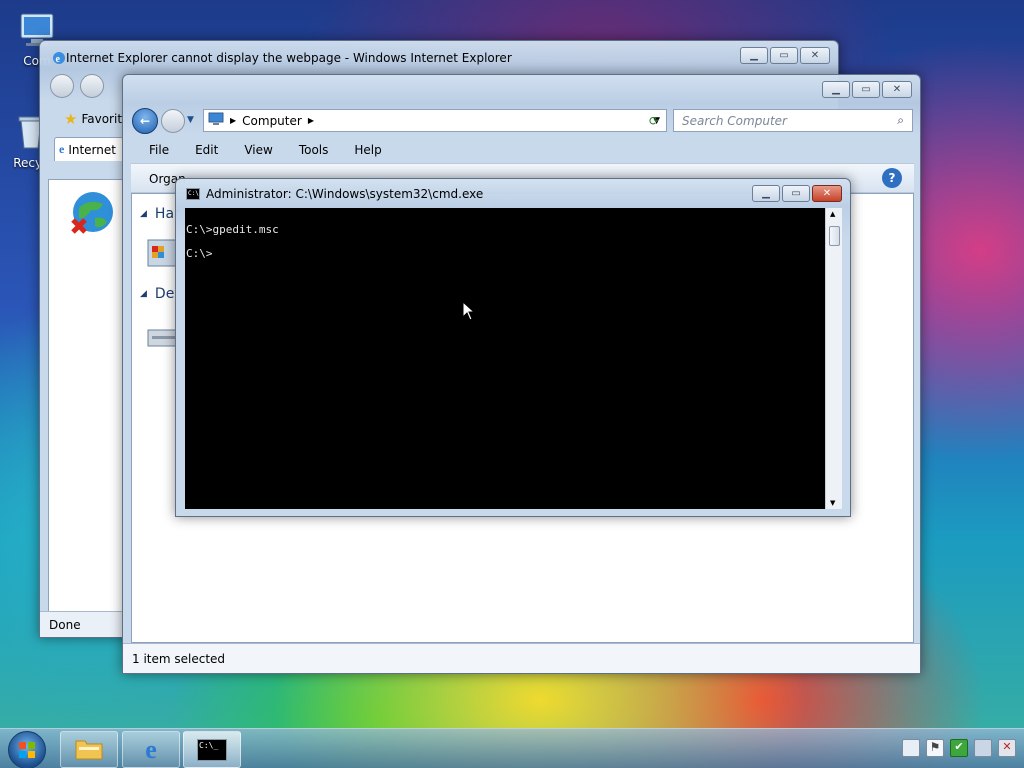 This screenshot has height=768, width=1024. What do you see at coordinates (272, 121) in the screenshot?
I see `breadcrumb-computer: Computer` at bounding box center [272, 121].